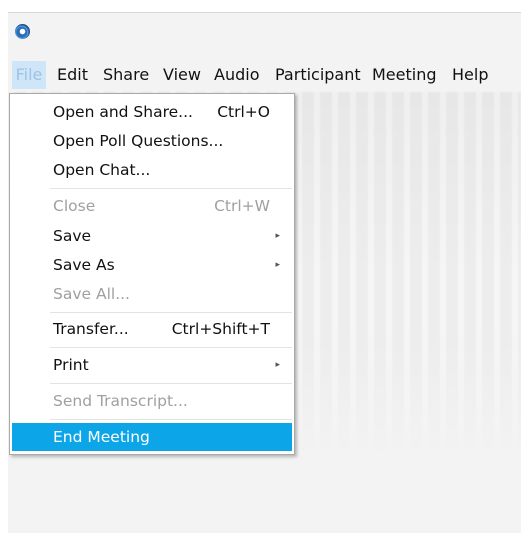 This screenshot has height=550, width=529. Describe the element at coordinates (470, 75) in the screenshot. I see `menu-help: Help` at that location.